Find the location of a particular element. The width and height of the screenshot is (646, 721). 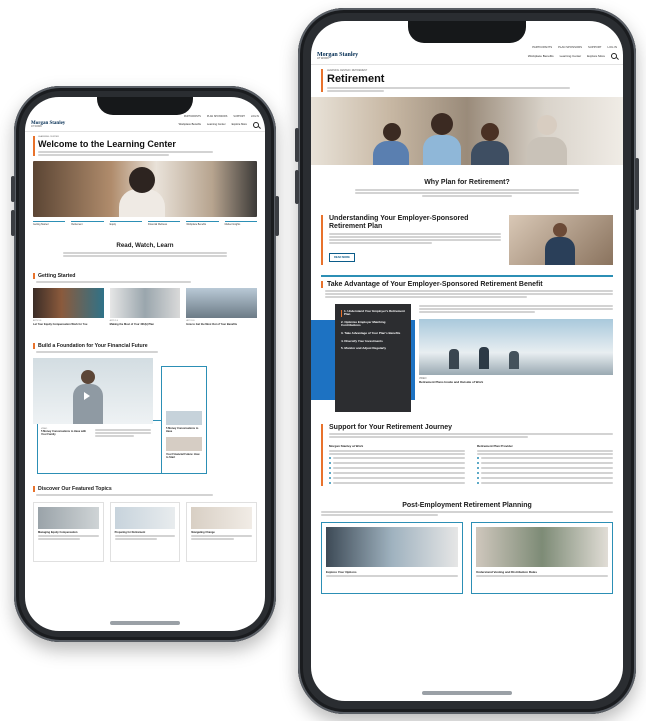

topic-card-title: Navigating Change is located at coordinates (203, 532).